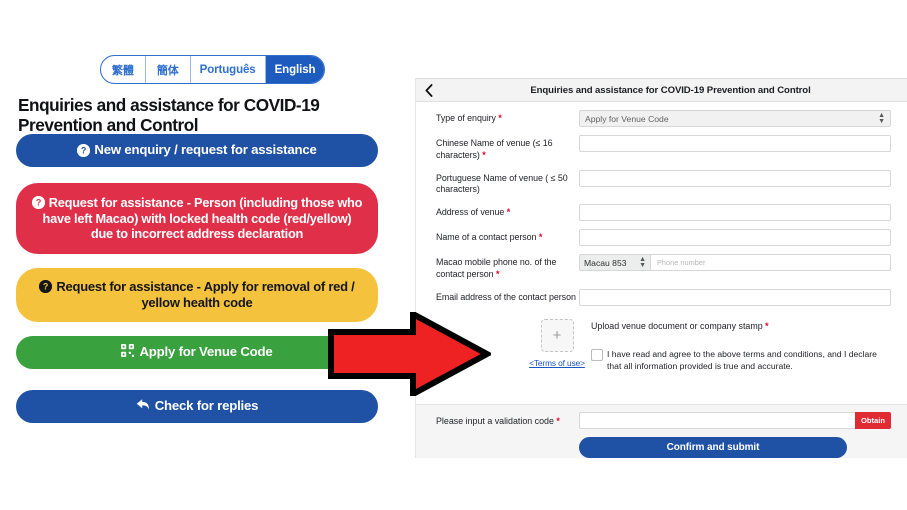  What do you see at coordinates (735, 212) in the screenshot?
I see `address-input` at bounding box center [735, 212].